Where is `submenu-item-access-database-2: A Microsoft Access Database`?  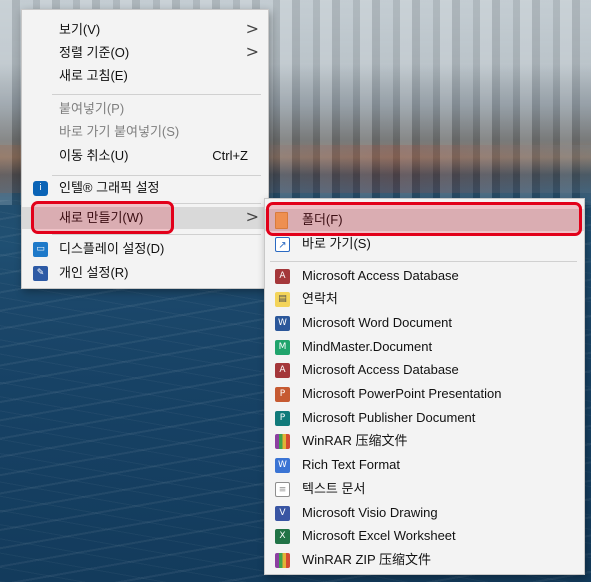
submenu-item-access-database-2: A Microsoft Access Database is located at coordinates (424, 370).